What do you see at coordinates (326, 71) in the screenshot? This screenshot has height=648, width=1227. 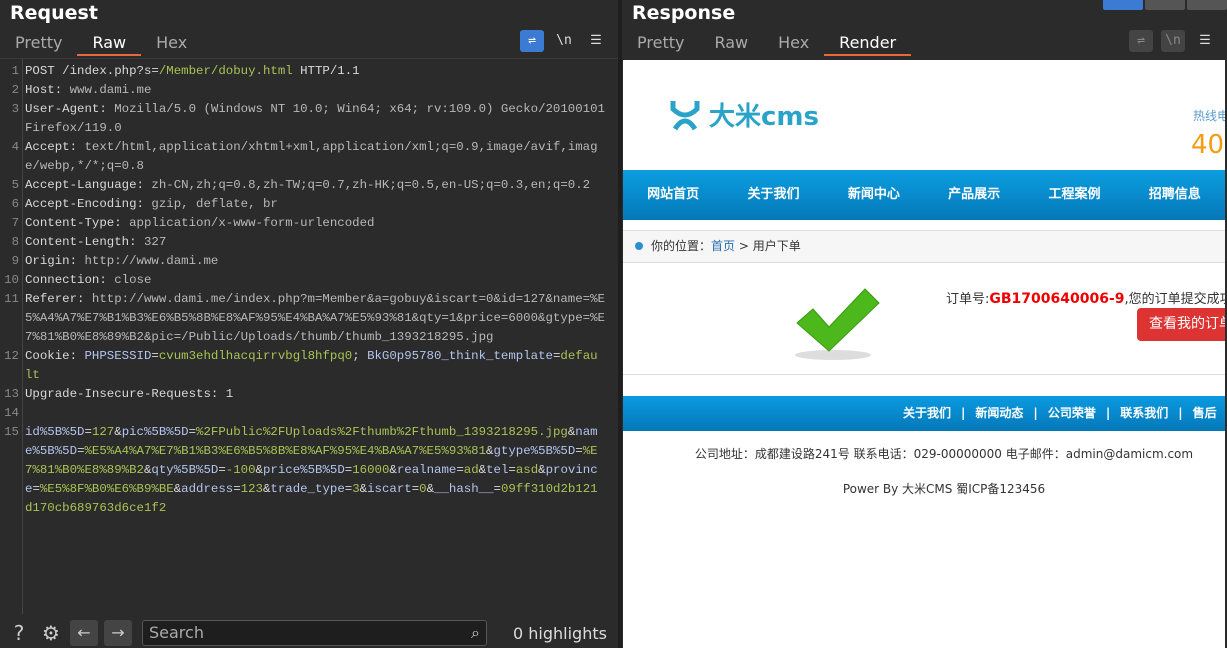 I see `token: HTTP/1.1` at bounding box center [326, 71].